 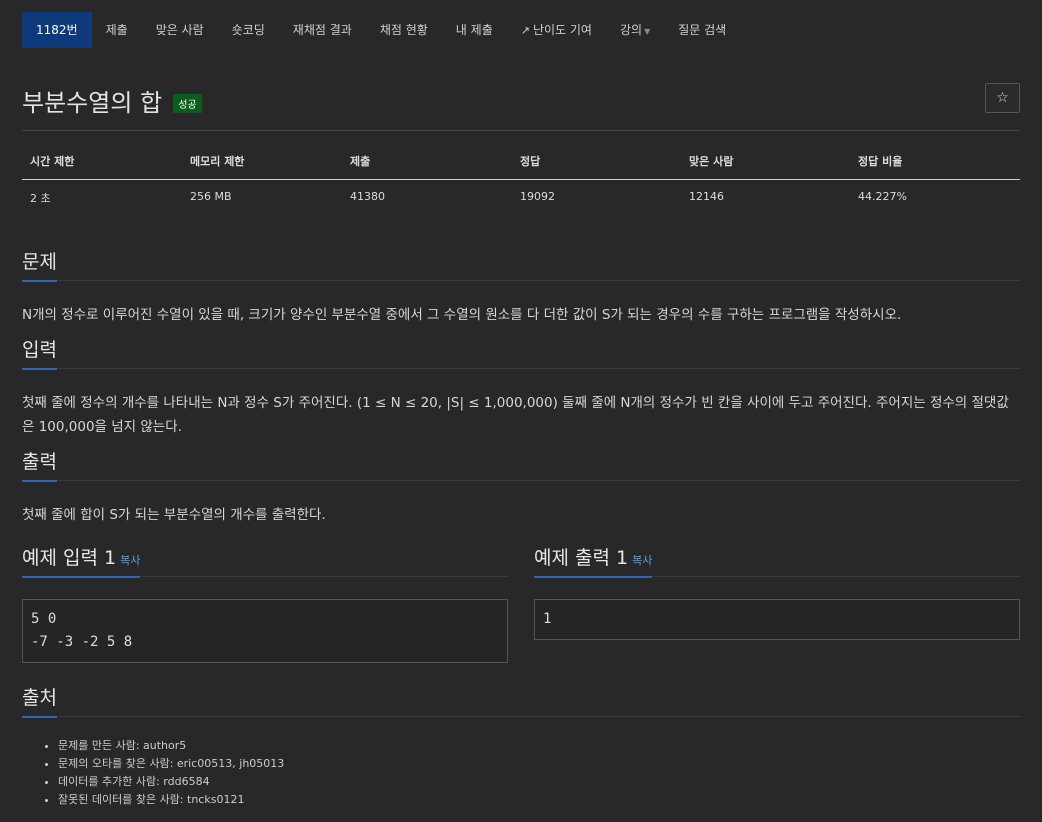 I want to click on nav-tab-label: 숏코딩, so click(x=248, y=30).